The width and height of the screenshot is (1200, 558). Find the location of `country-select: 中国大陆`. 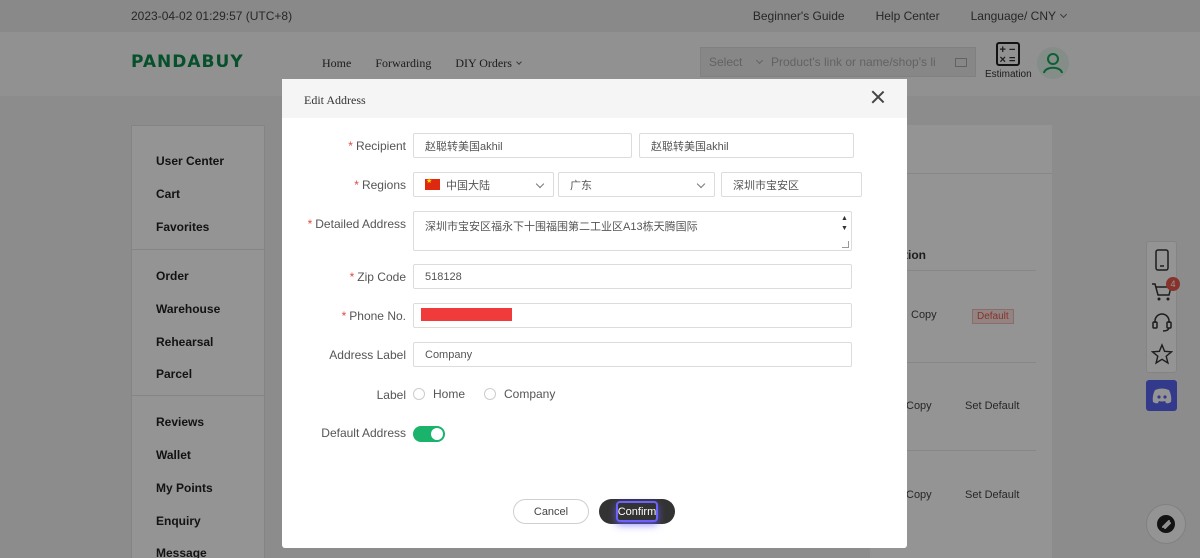

country-select: 中国大陆 is located at coordinates (483, 184).